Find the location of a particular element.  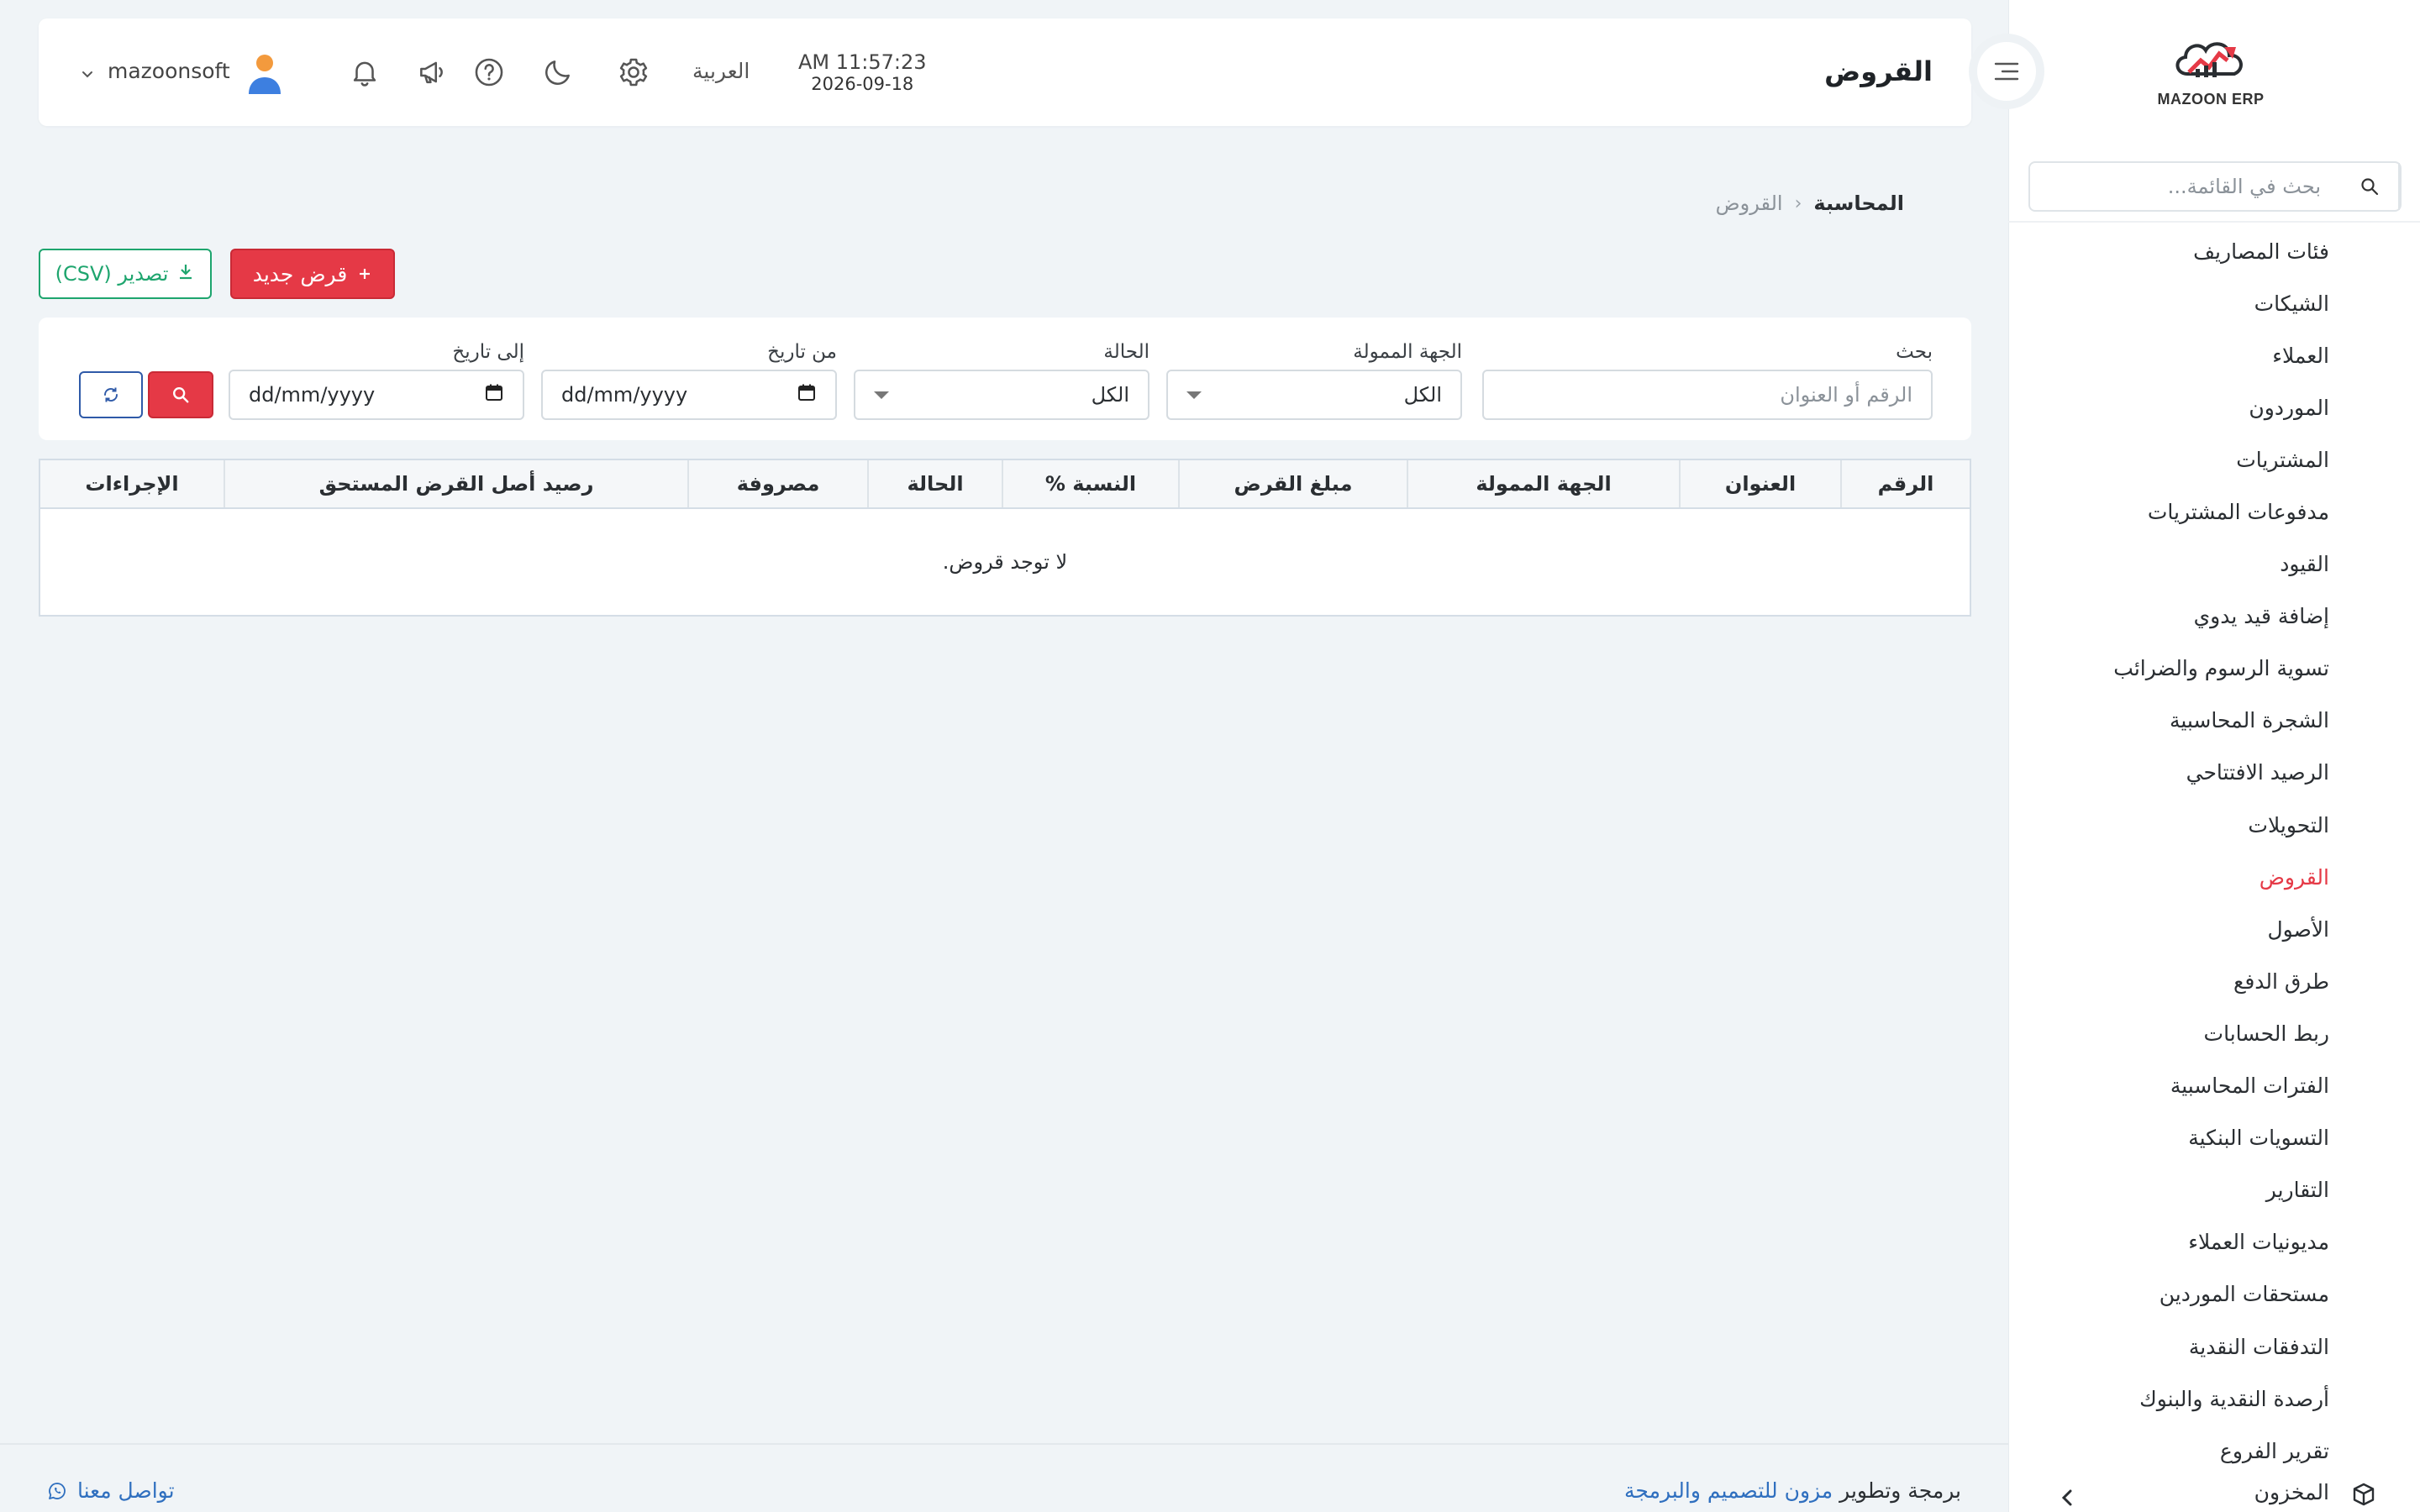

status-select: الكل is located at coordinates (1002, 395).